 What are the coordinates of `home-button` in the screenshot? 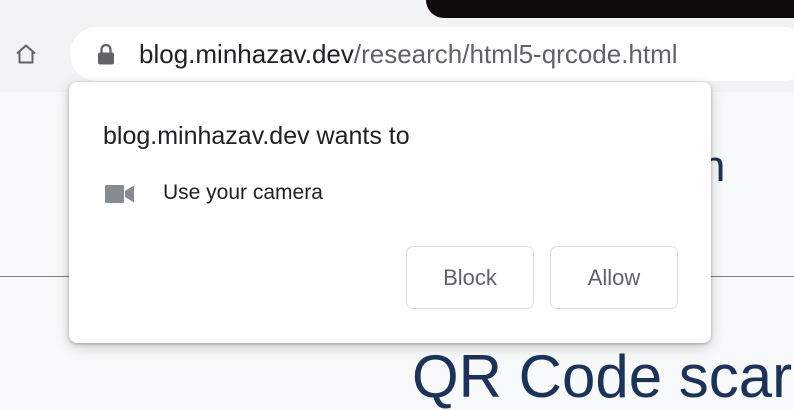 It's located at (26, 54).